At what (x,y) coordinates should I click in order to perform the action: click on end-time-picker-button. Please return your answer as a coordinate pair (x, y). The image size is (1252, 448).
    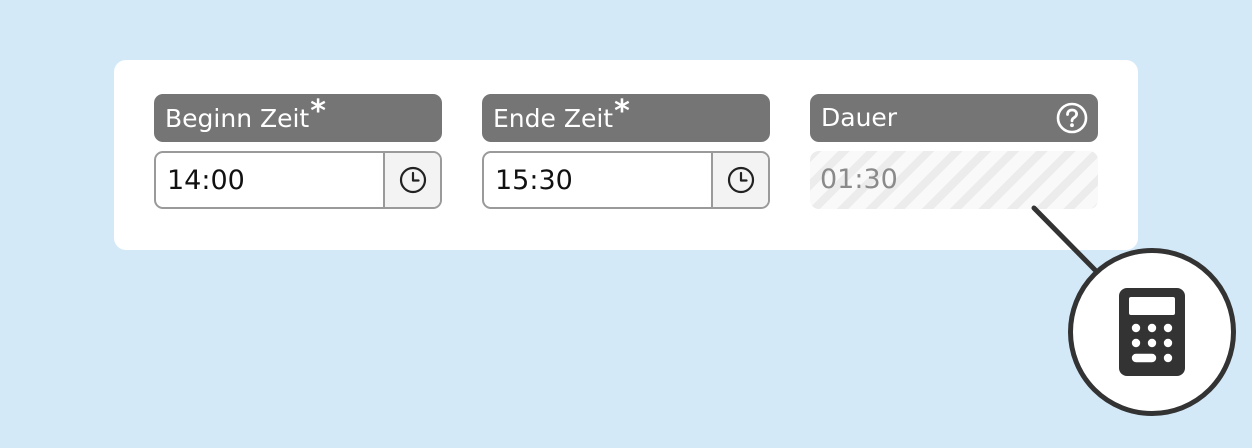
    Looking at the image, I should click on (739, 180).